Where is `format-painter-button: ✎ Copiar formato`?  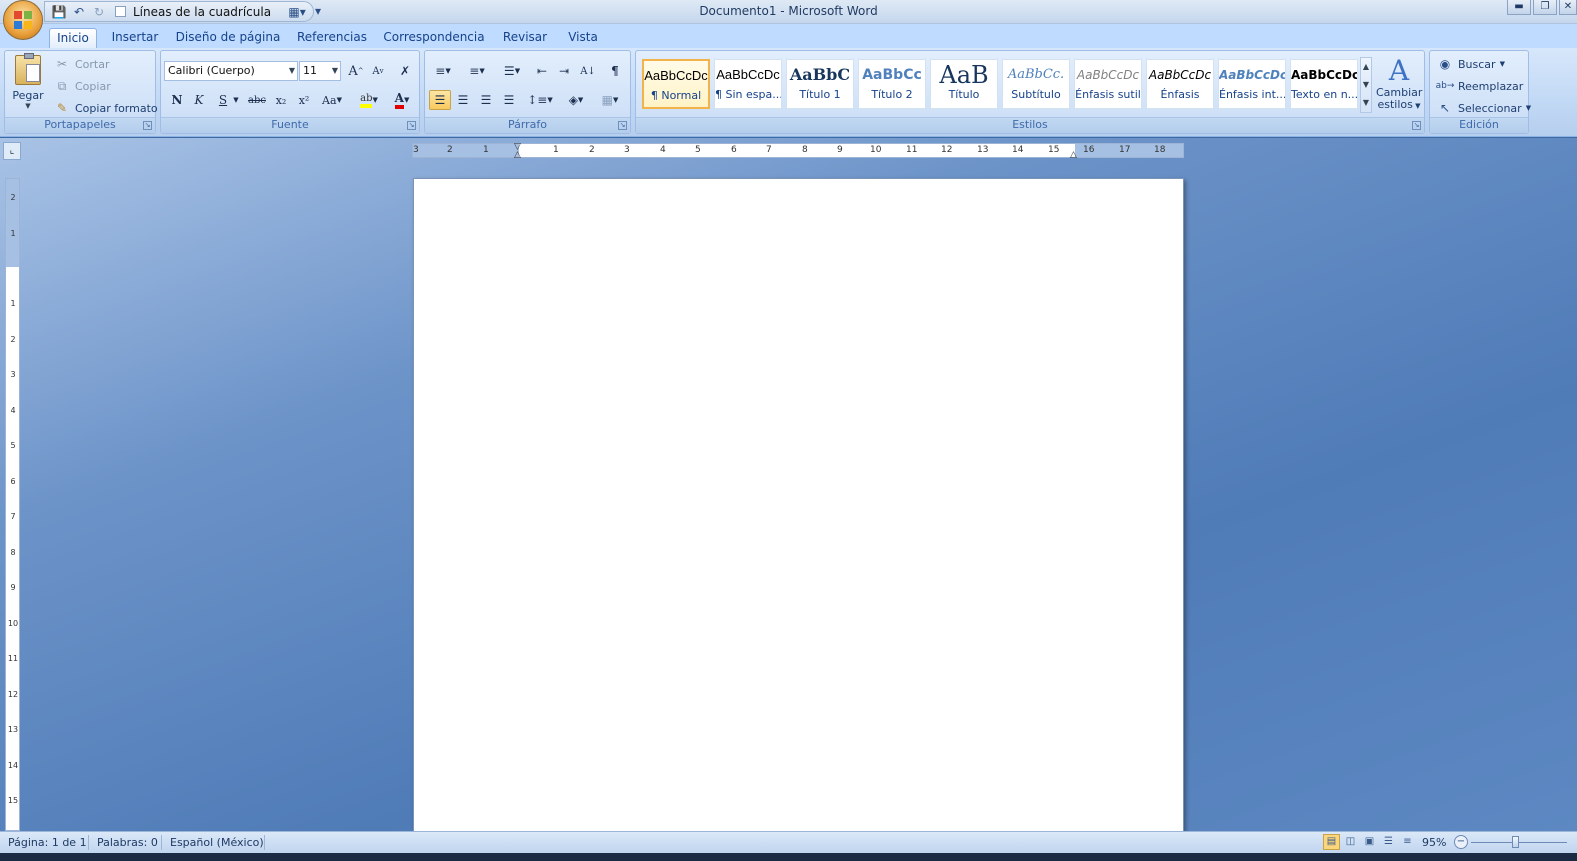
format-painter-button: ✎ Copiar formato is located at coordinates (105, 108).